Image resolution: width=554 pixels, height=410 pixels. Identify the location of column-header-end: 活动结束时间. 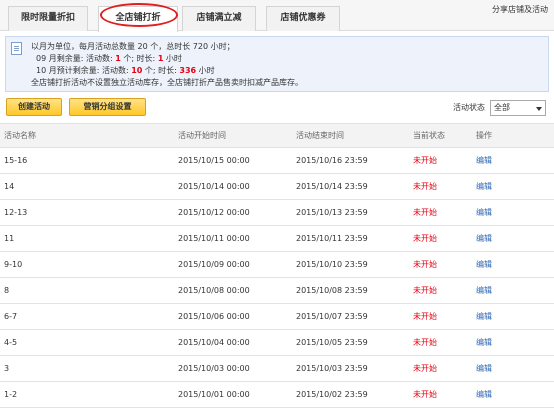
(320, 135).